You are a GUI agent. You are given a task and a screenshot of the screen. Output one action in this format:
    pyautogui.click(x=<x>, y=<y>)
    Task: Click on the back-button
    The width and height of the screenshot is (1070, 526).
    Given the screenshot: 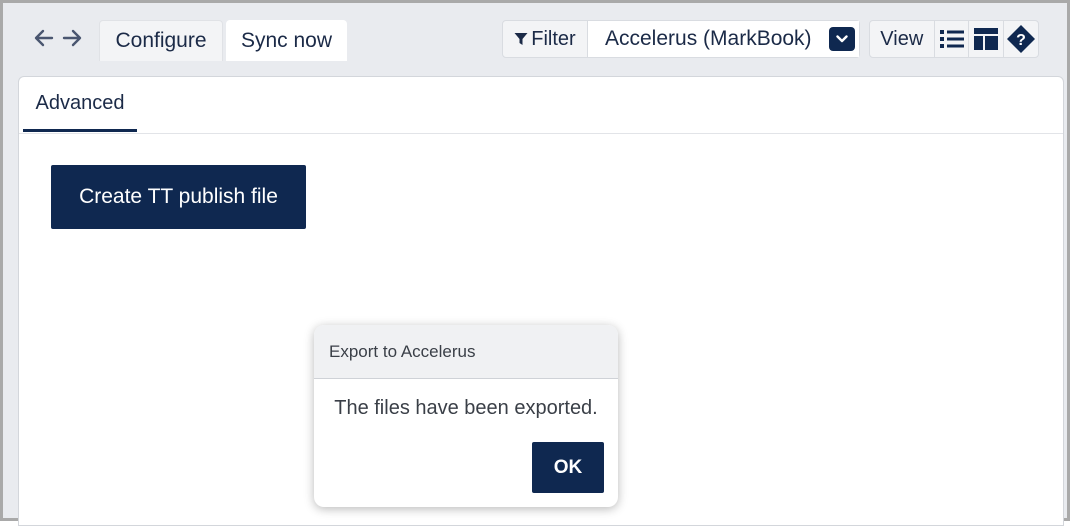 What is the action you would take?
    pyautogui.click(x=44, y=38)
    